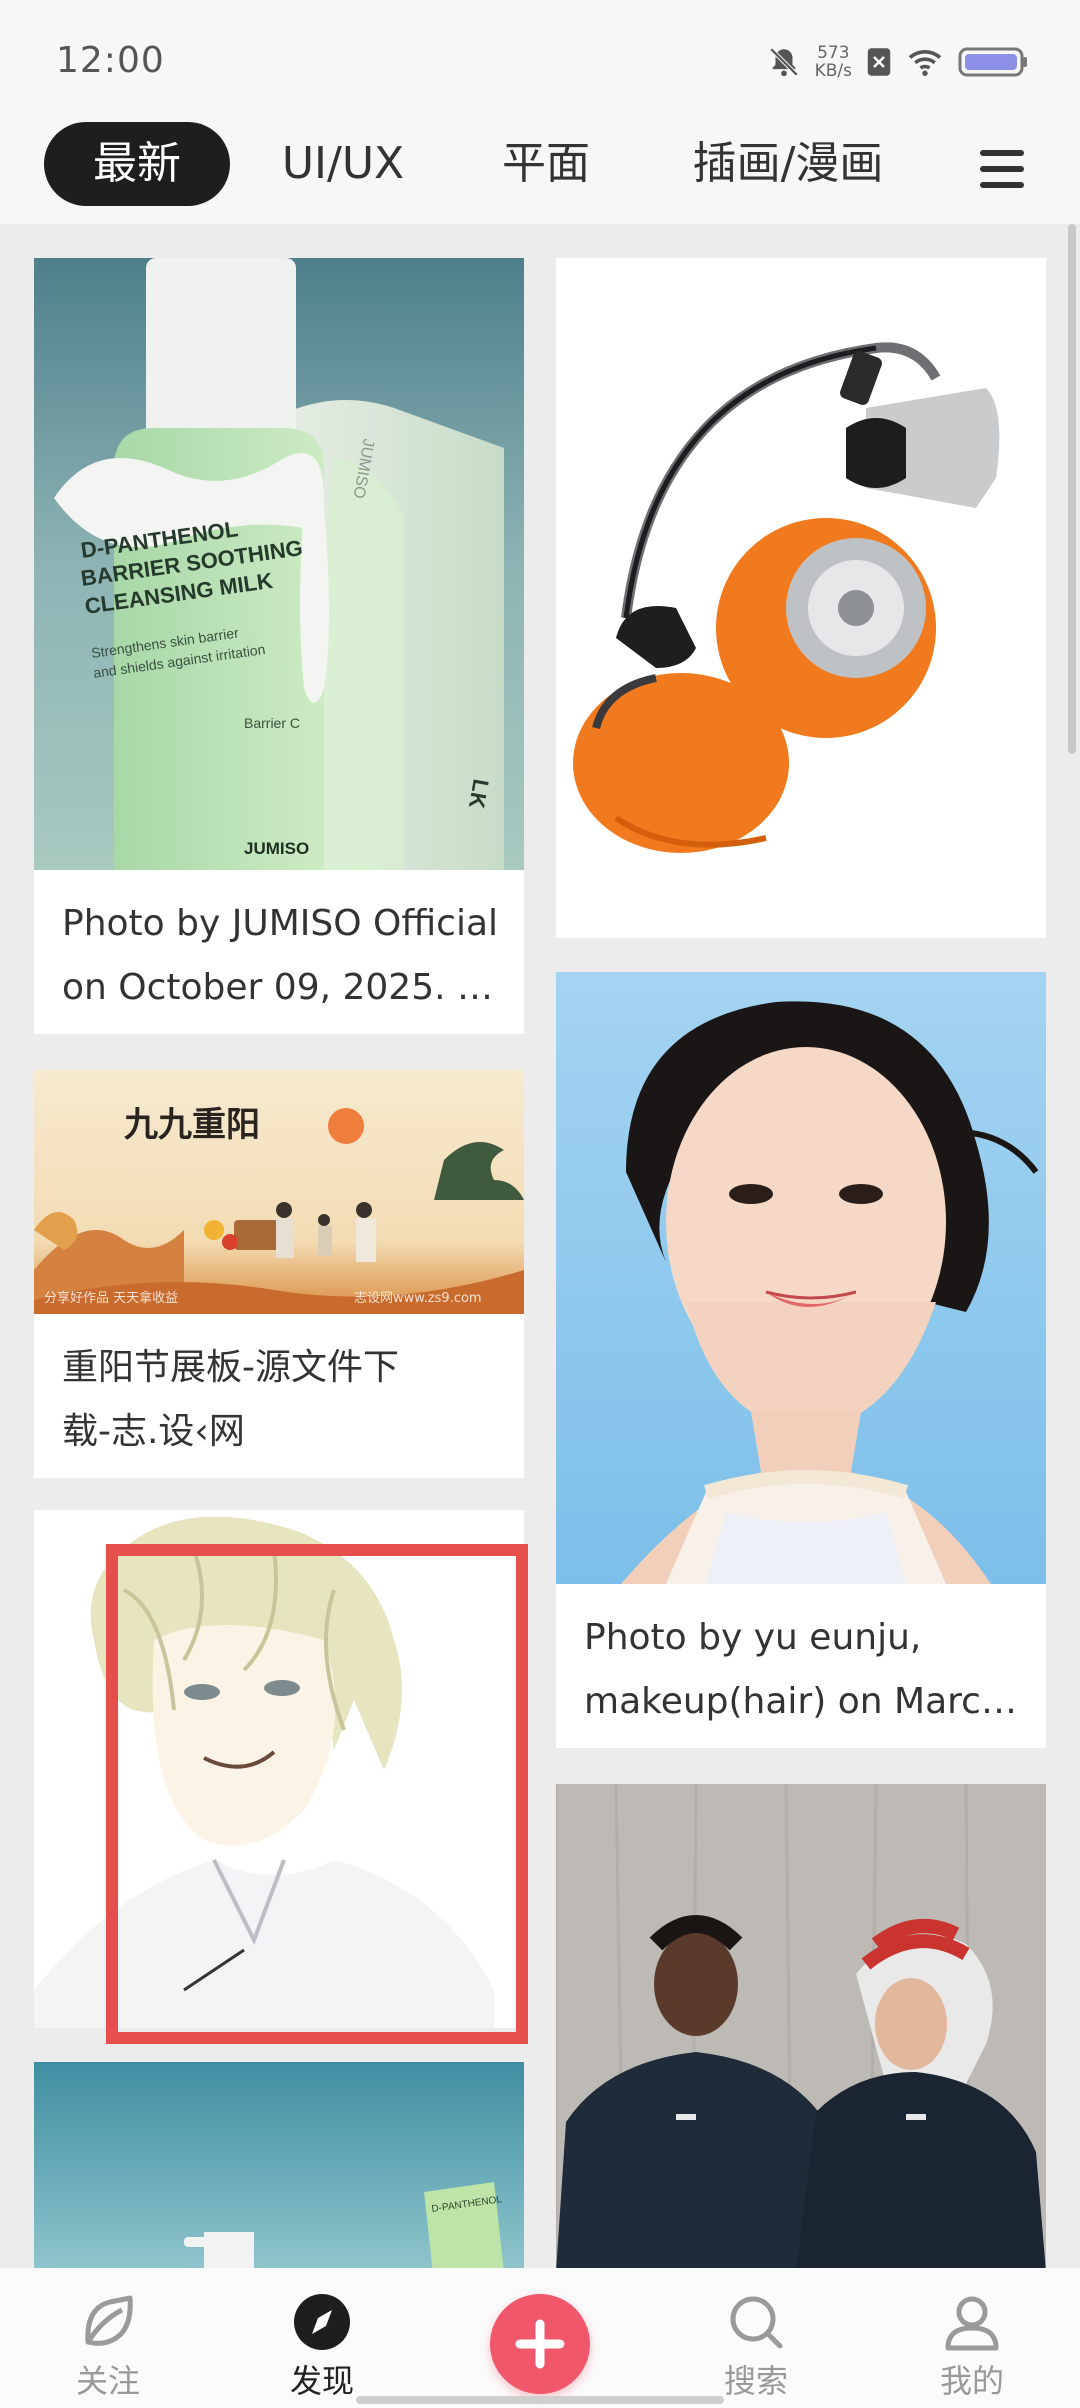 The height and width of the screenshot is (2408, 1080). I want to click on svg-text: LK, so click(479, 793).